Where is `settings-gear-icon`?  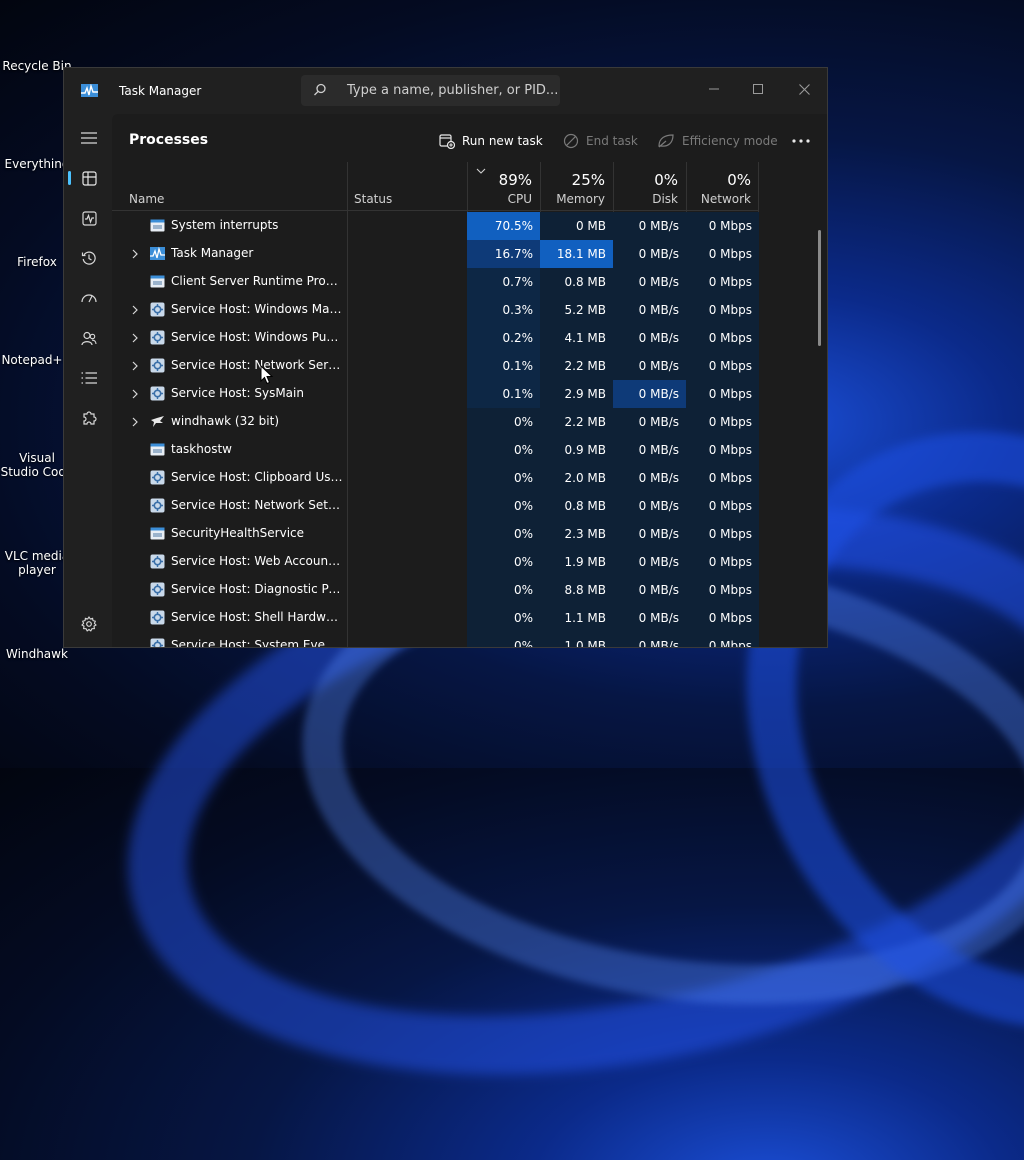 settings-gear-icon is located at coordinates (89, 624).